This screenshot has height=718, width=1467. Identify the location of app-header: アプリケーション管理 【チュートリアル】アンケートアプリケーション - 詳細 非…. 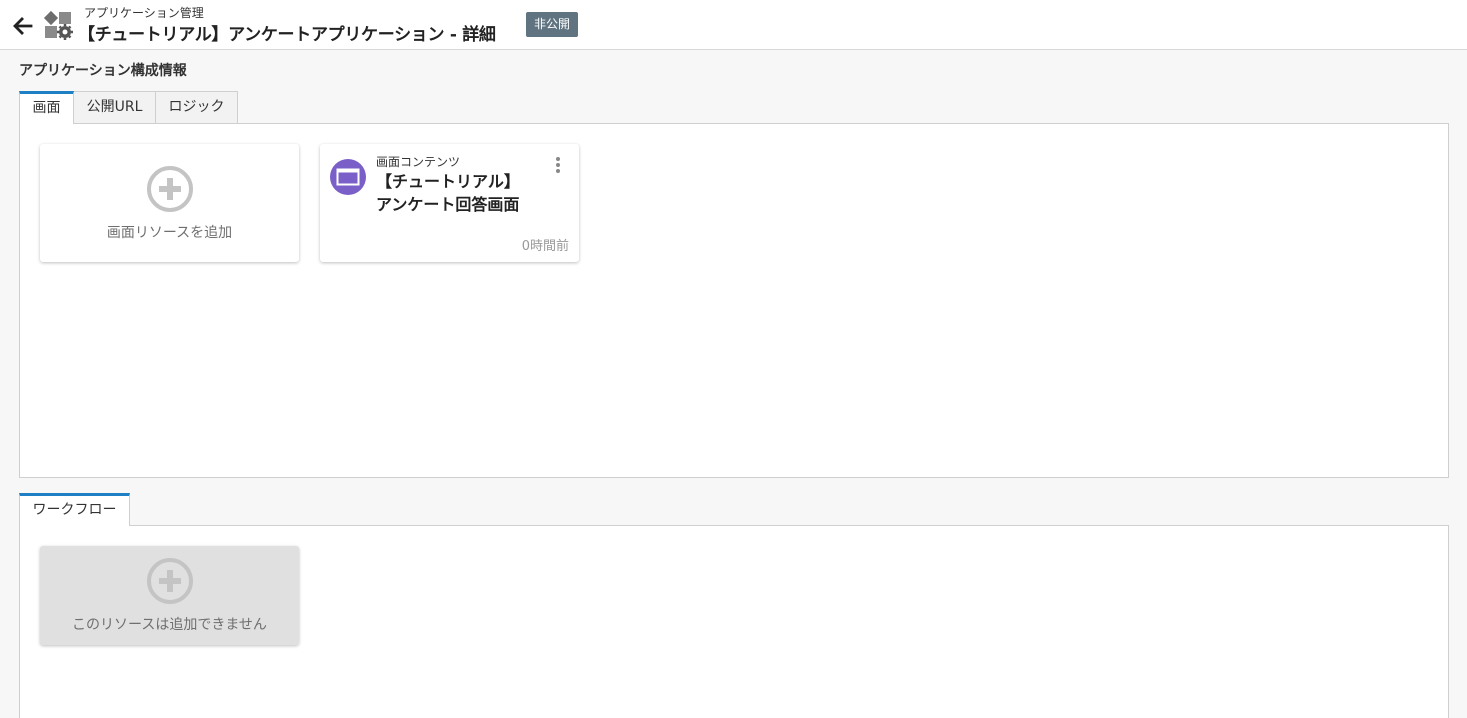
(733, 25).